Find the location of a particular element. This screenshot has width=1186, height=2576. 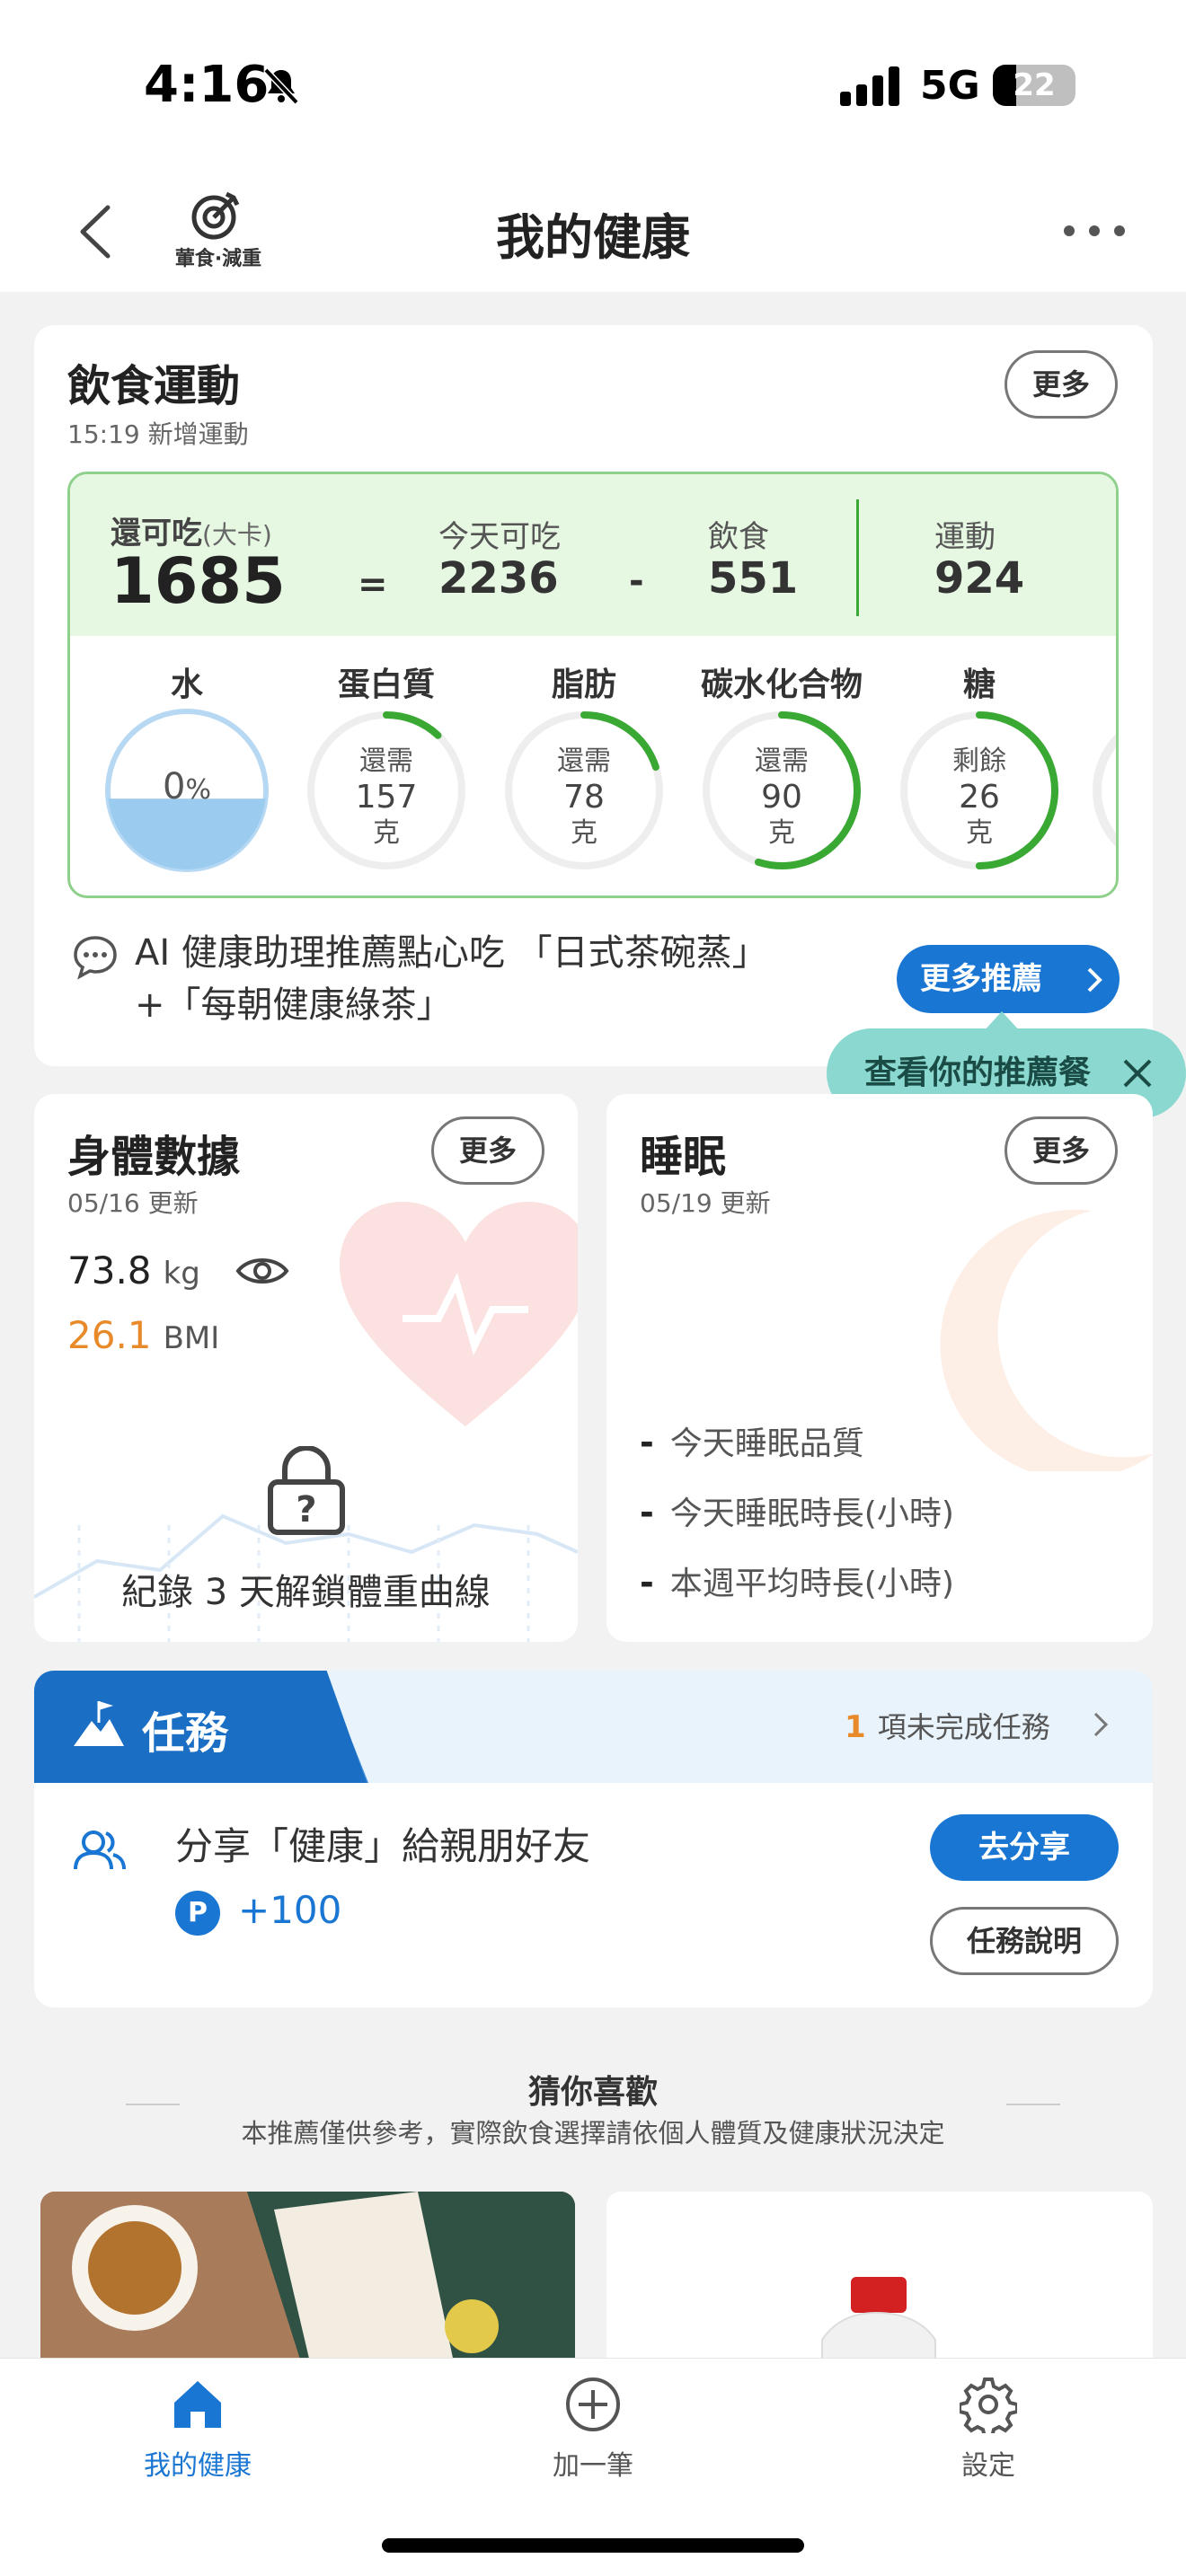

home-indicator is located at coordinates (593, 2545).